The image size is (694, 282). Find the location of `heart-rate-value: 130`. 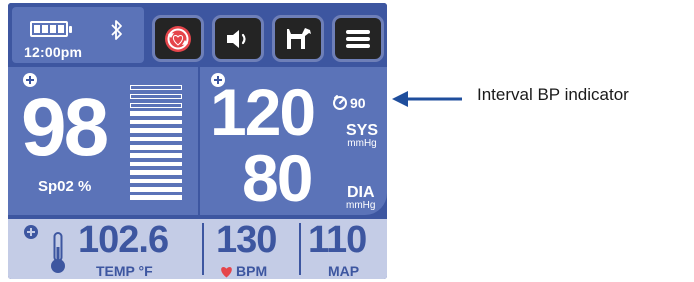

heart-rate-value: 130 is located at coordinates (246, 240).